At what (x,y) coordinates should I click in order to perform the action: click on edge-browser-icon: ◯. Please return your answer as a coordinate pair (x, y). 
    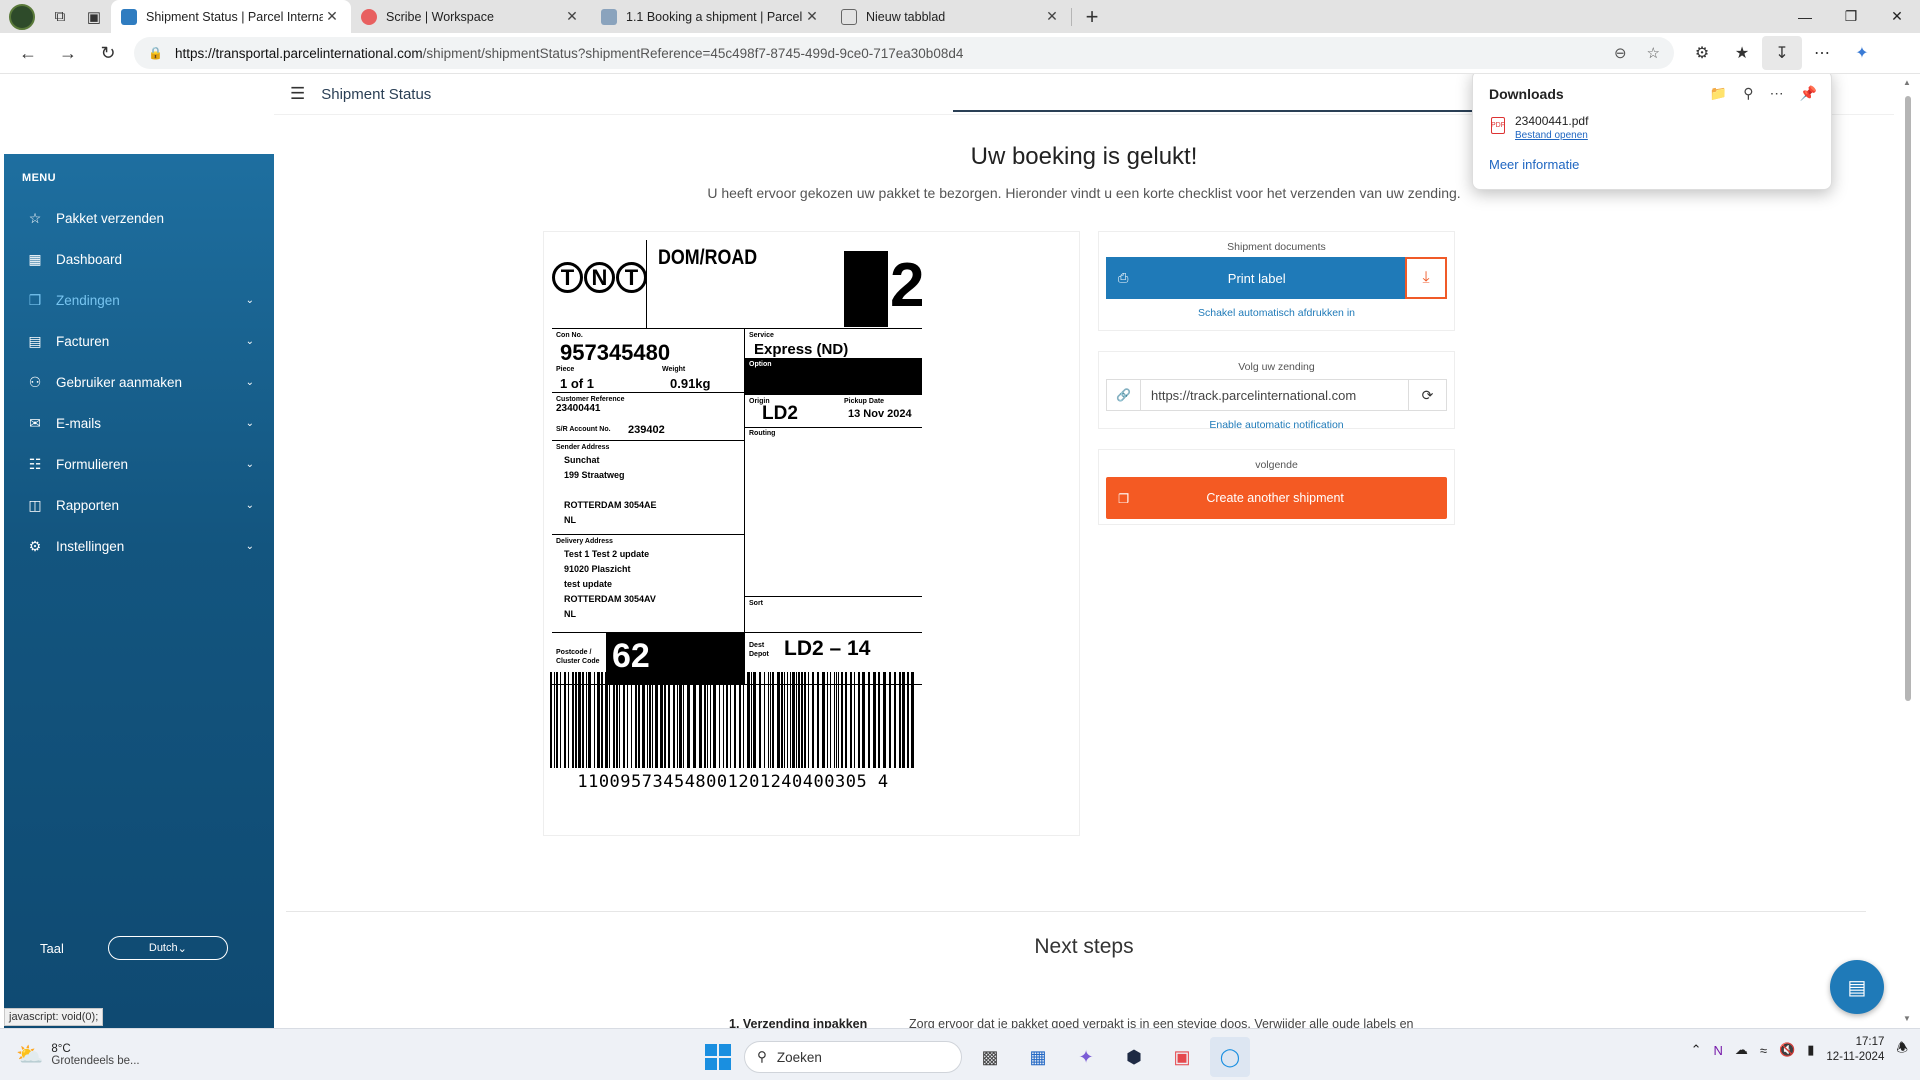
    Looking at the image, I should click on (1230, 1057).